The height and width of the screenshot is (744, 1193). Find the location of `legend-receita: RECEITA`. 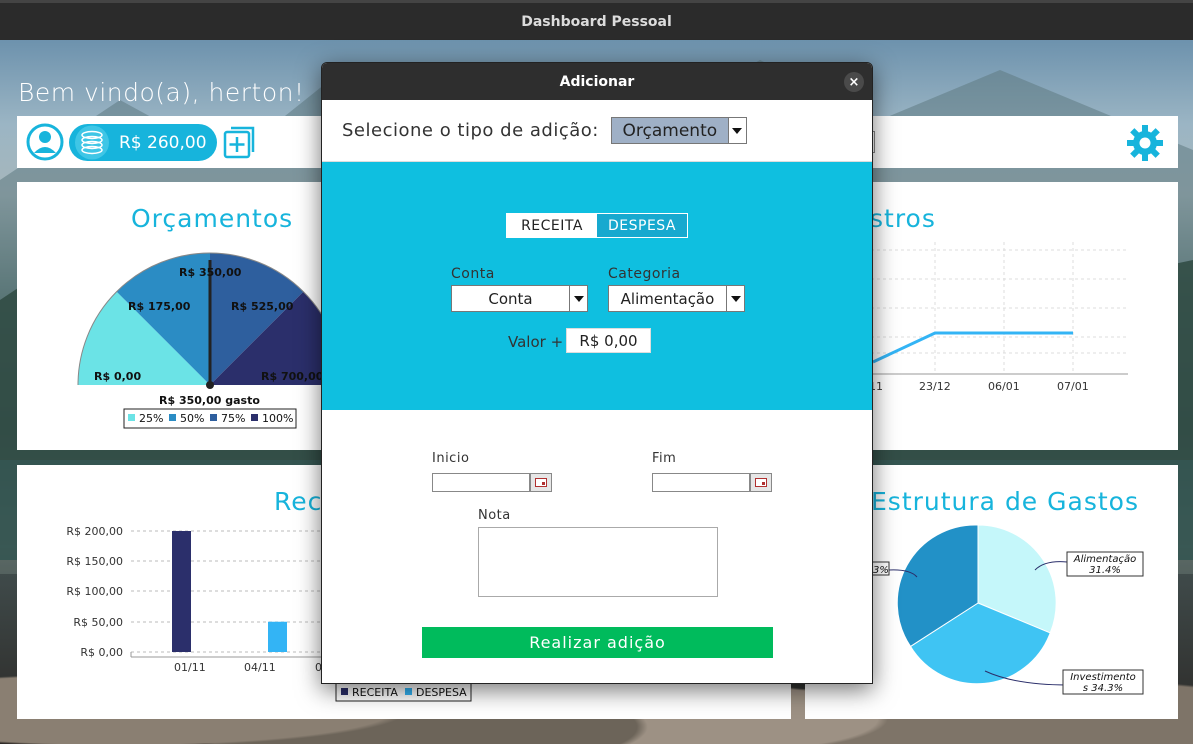

legend-receita: RECEITA is located at coordinates (375, 692).